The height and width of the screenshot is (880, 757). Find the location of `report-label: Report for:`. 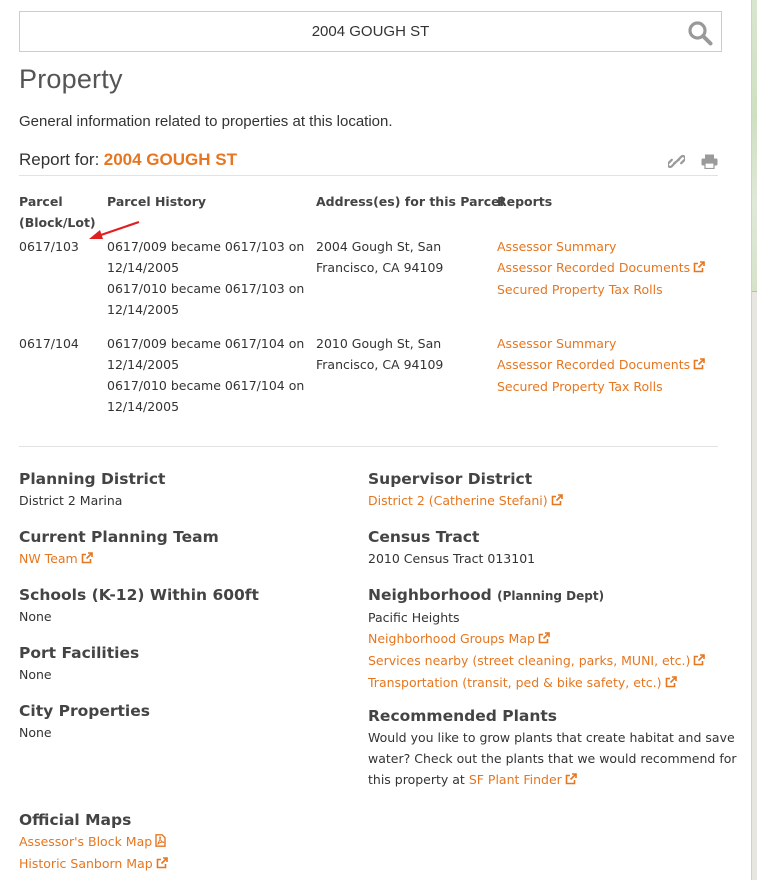

report-label: Report for: is located at coordinates (59, 159).